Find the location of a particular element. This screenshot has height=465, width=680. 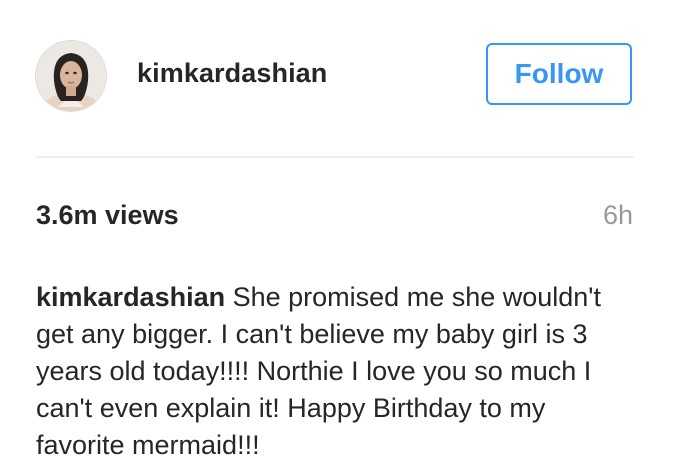

avatar is located at coordinates (71, 76).